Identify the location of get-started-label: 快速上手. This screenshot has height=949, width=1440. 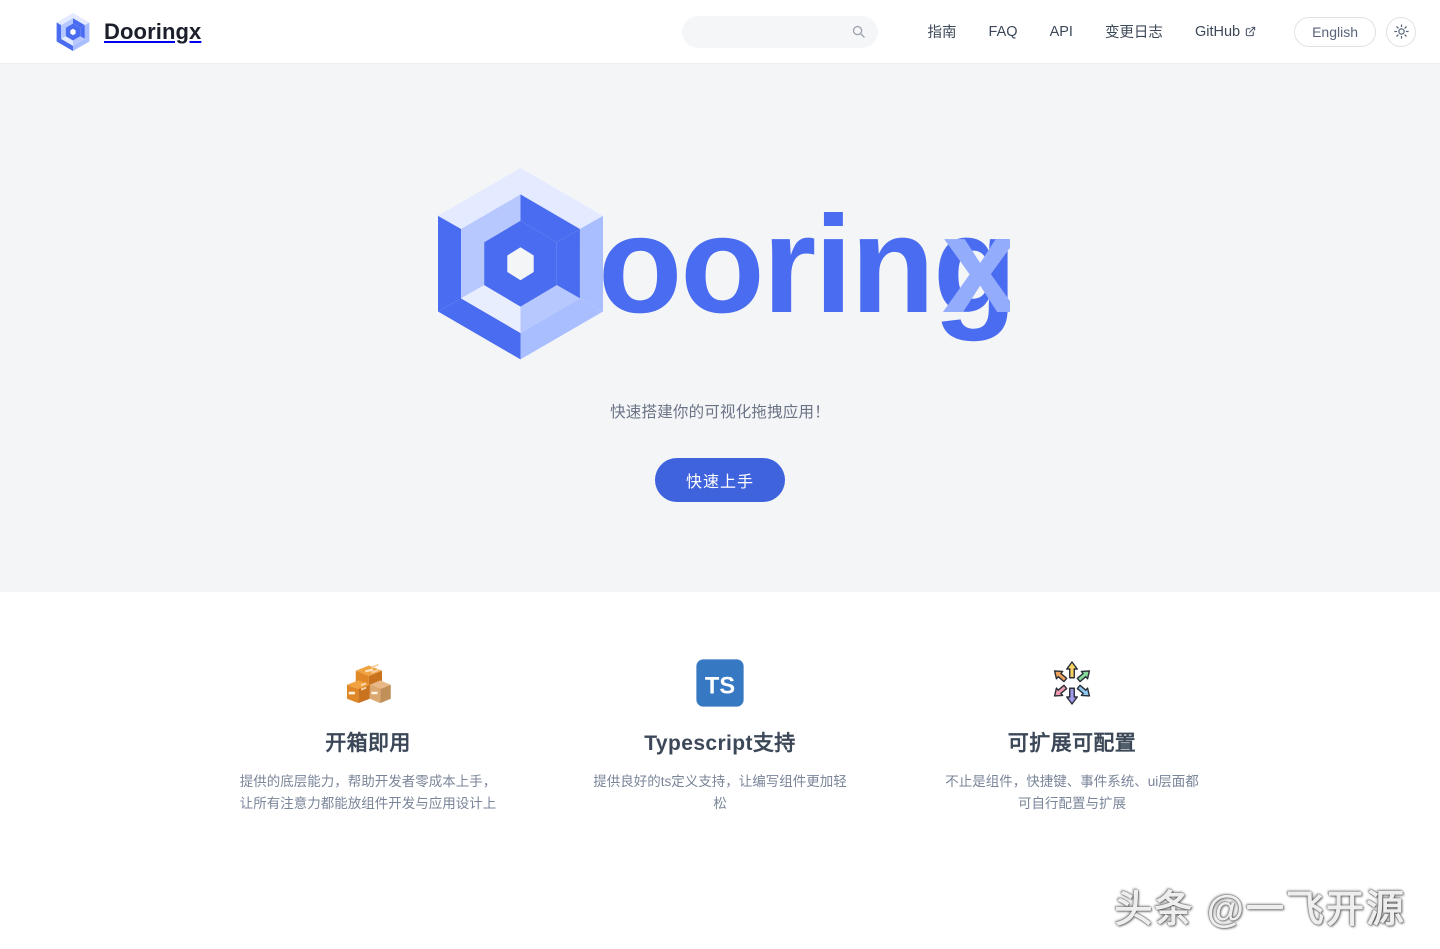
(719, 482).